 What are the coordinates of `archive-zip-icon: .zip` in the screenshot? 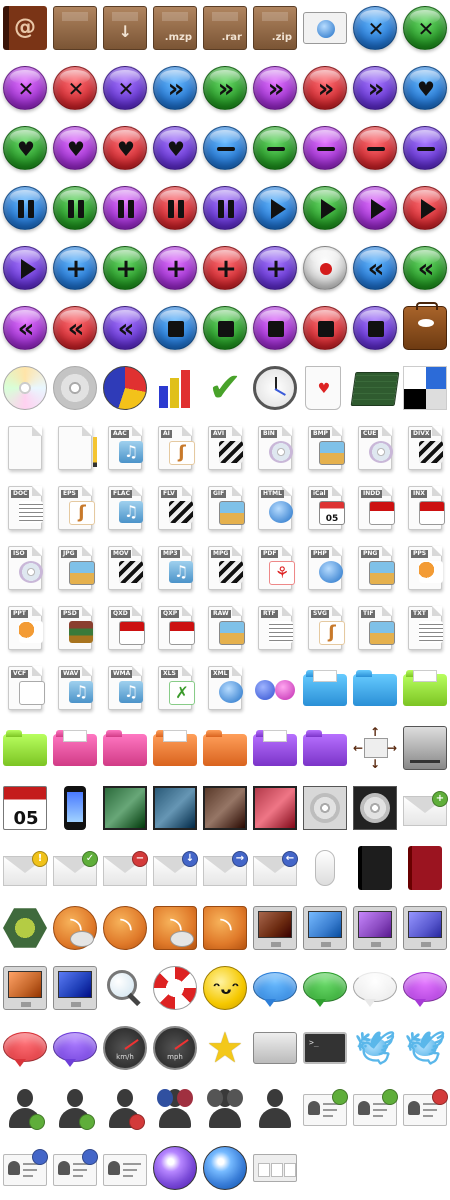 It's located at (275, 28).